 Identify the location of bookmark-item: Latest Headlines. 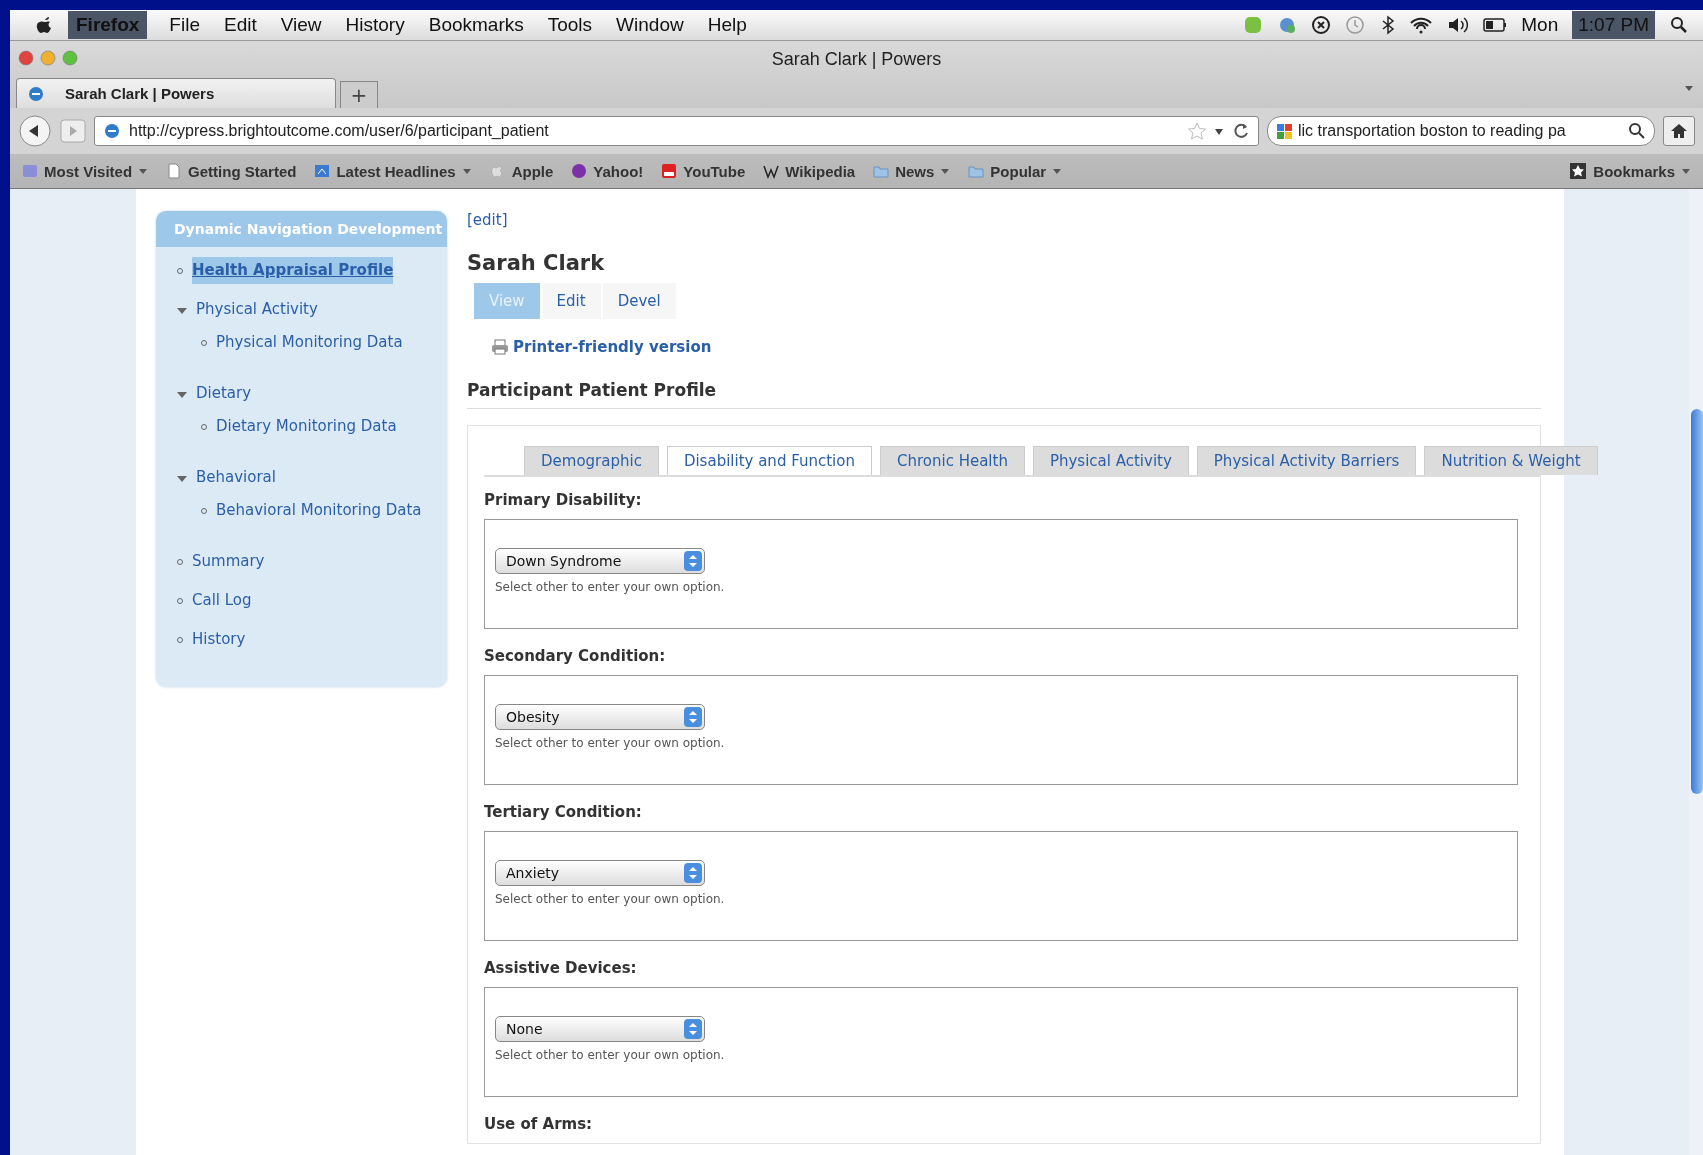
(393, 171).